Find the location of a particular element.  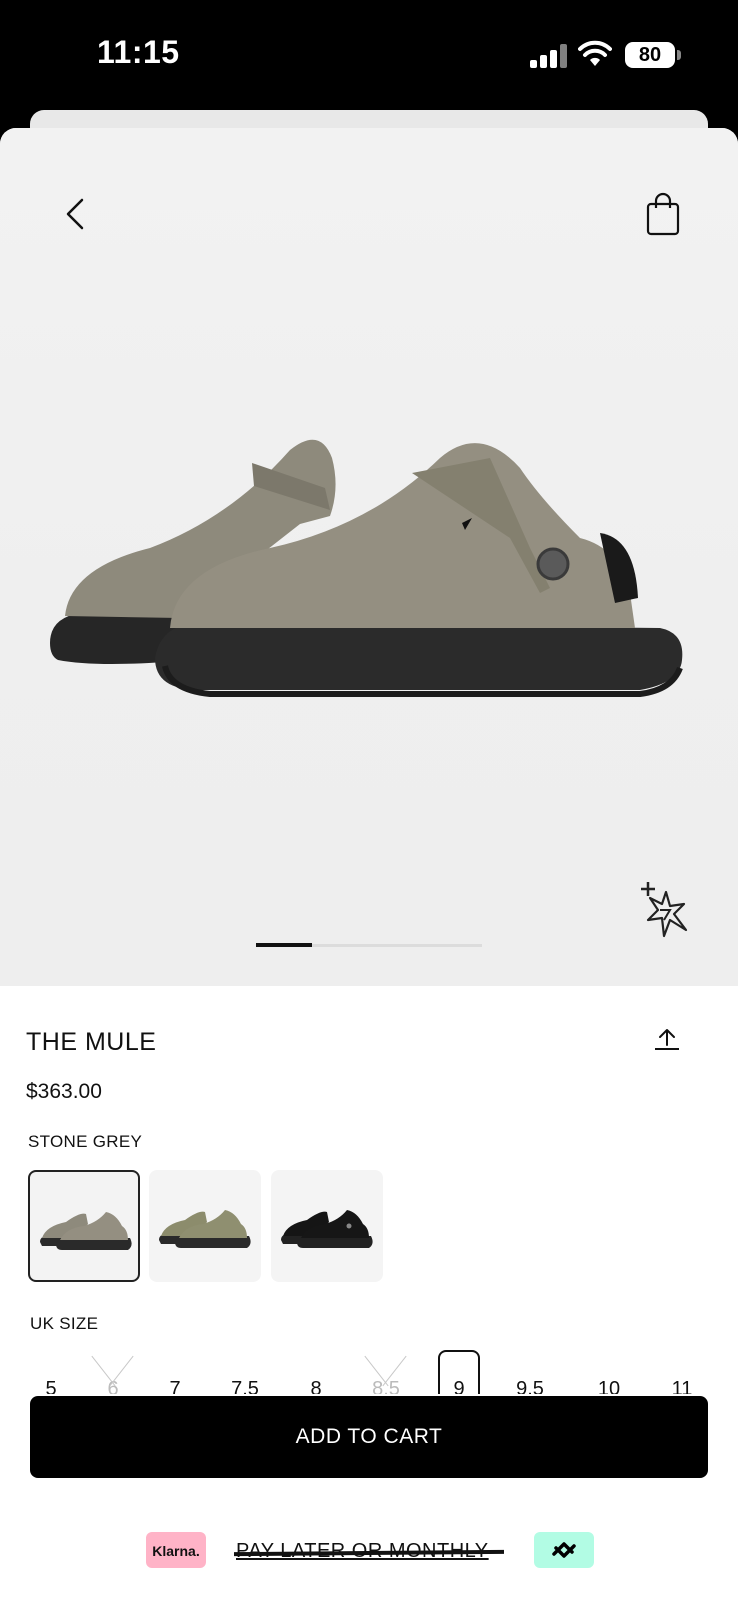

size-option-sold-out: 6 is located at coordinates (113, 1372).